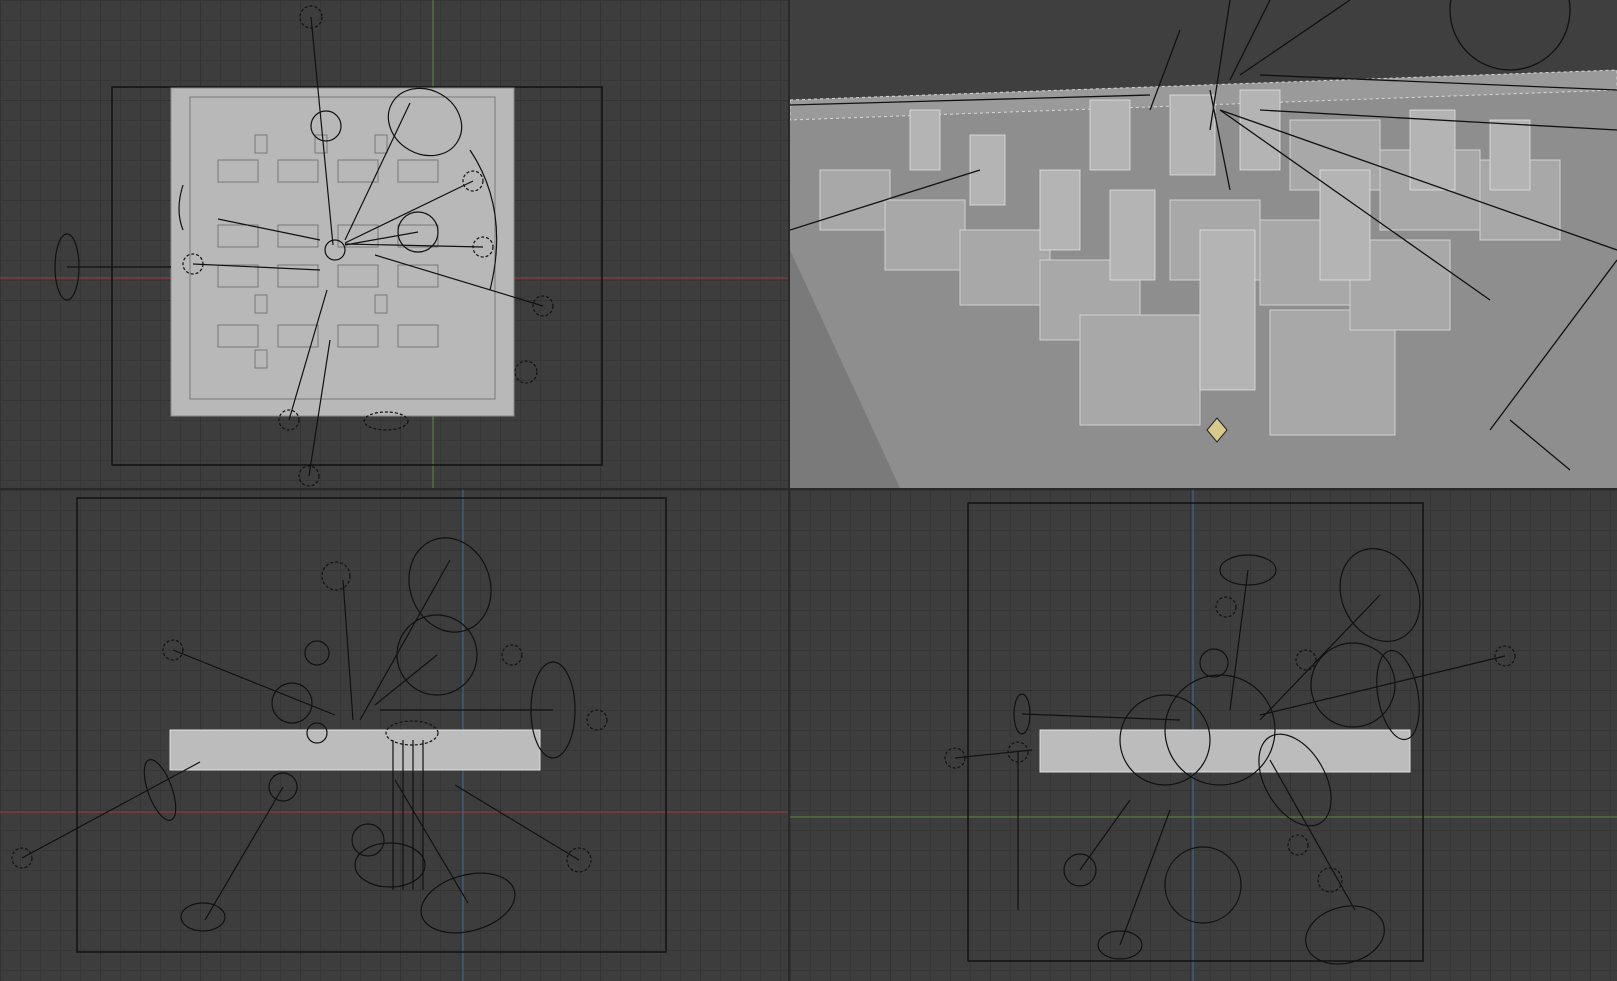  Describe the element at coordinates (1225, 751) in the screenshot. I see `hangar-model-profile` at that location.